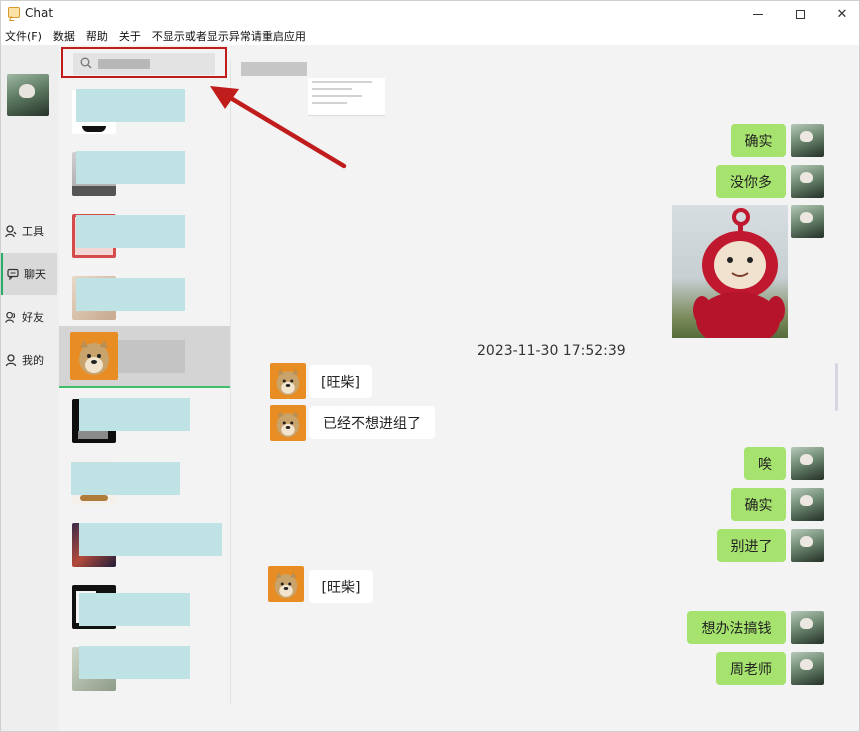 The height and width of the screenshot is (732, 860). I want to click on message-bubble-me: 周老师, so click(751, 668).